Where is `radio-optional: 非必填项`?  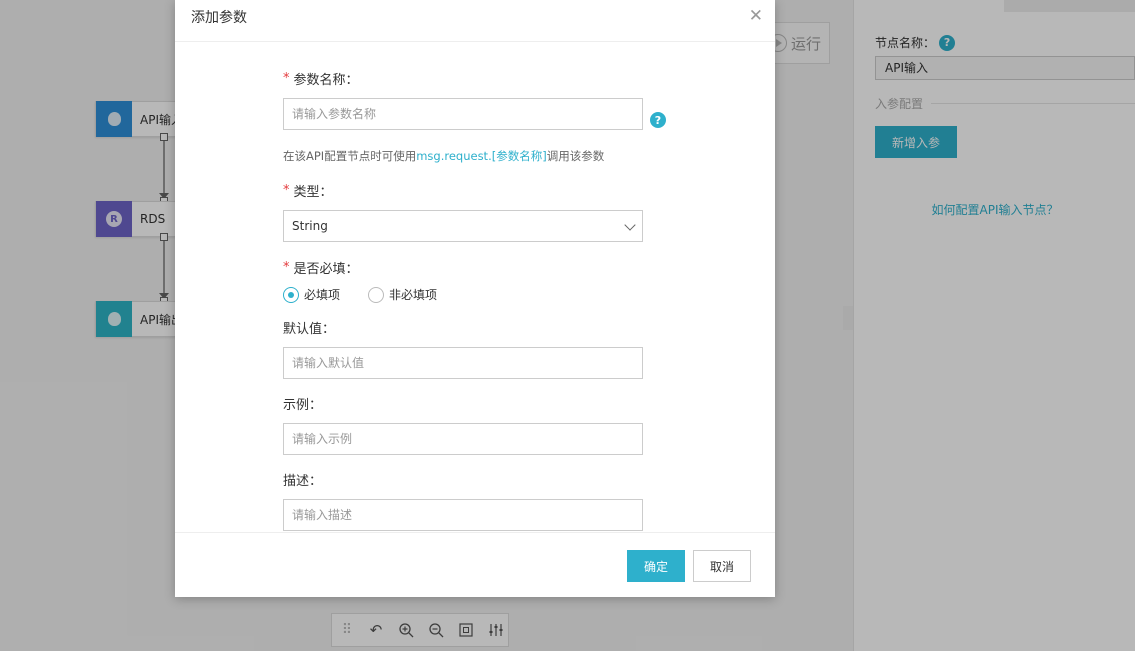
radio-optional: 非必填项 is located at coordinates (402, 294).